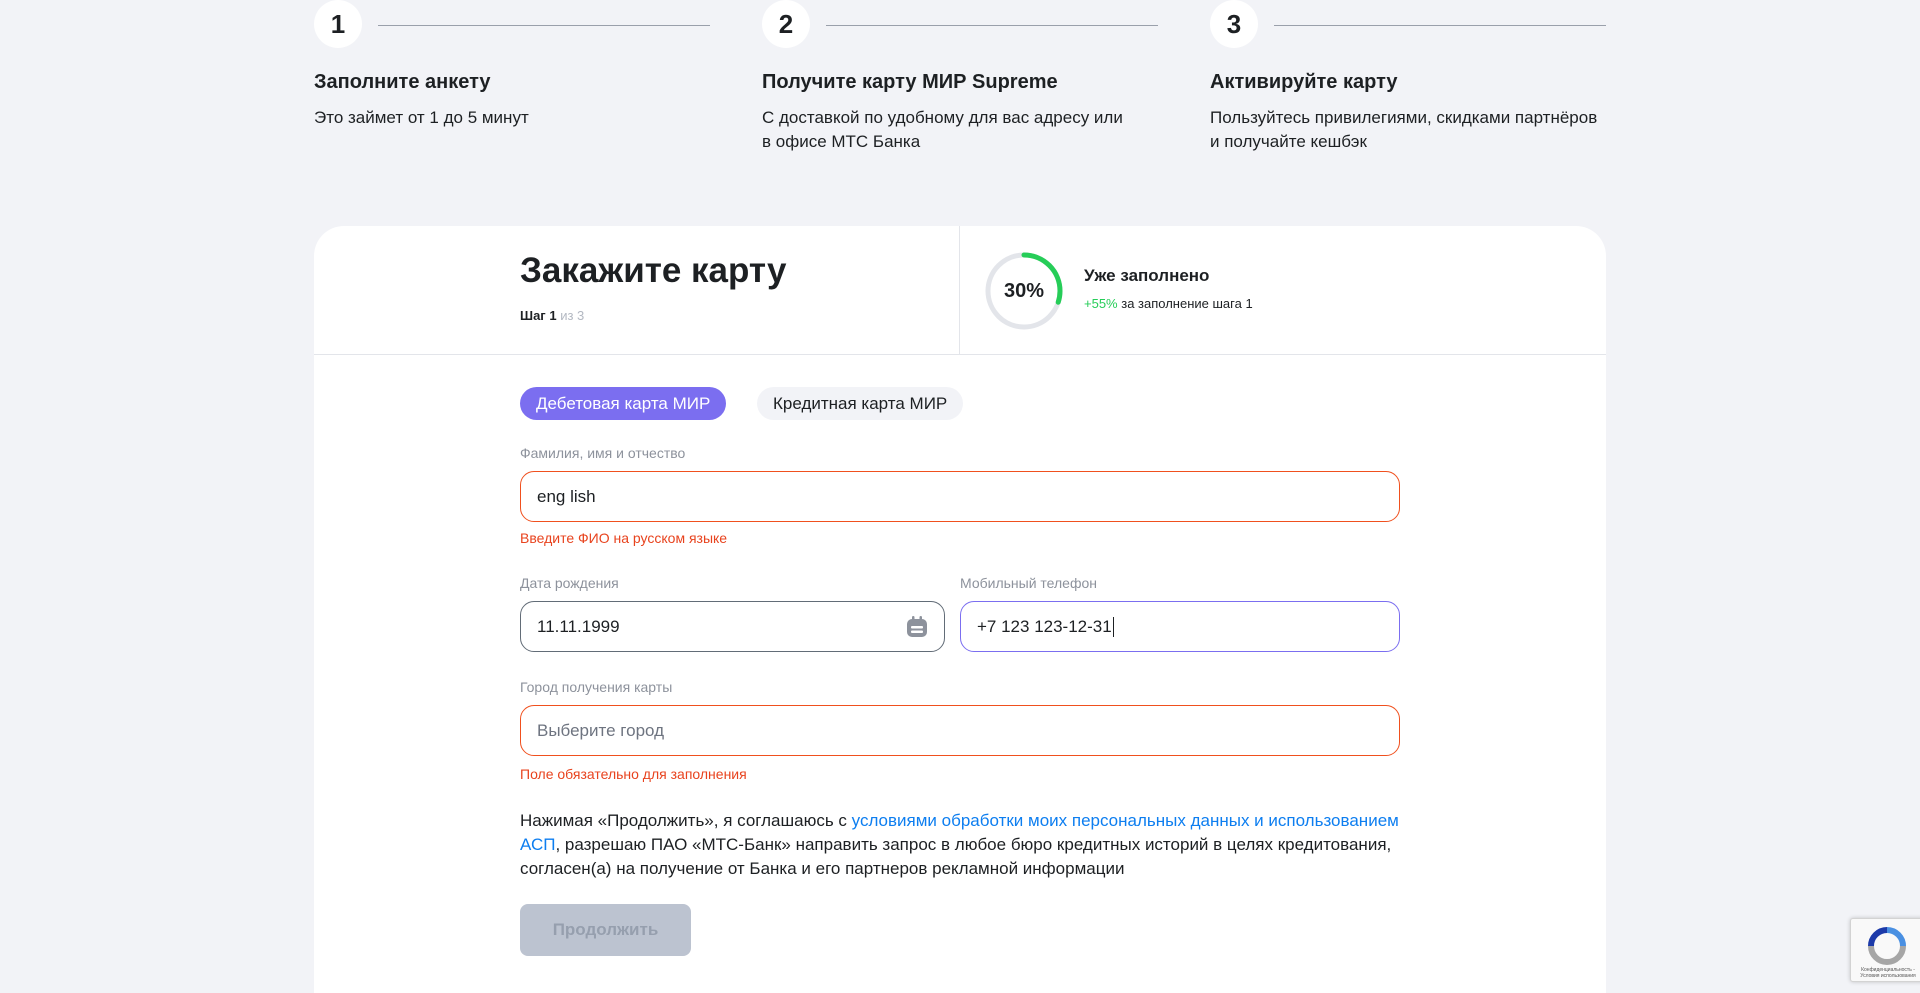  I want to click on credit-card-tab: Кредитная карта МИР, so click(860, 403).